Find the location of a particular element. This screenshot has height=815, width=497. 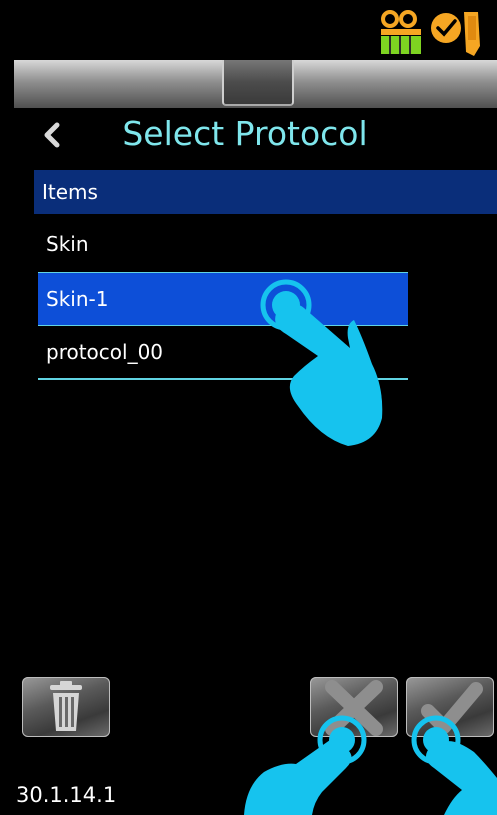

list-header-label: Items is located at coordinates (70, 192).